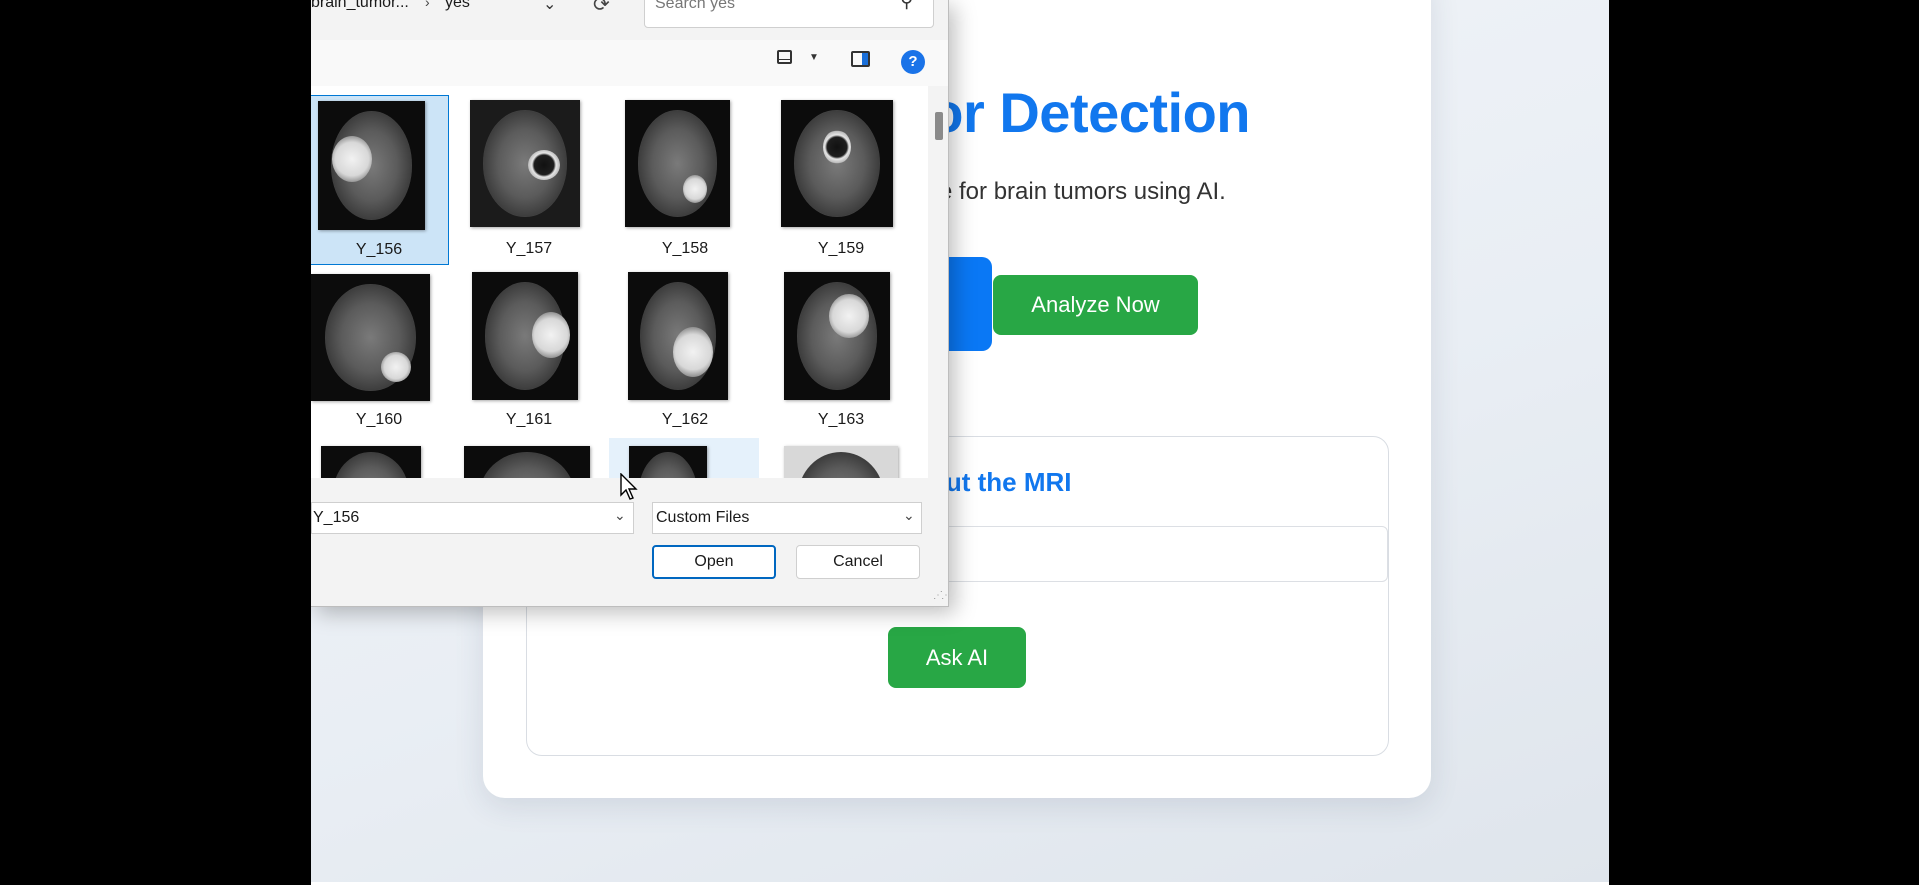  What do you see at coordinates (784, 57) in the screenshot?
I see `view-icon` at bounding box center [784, 57].